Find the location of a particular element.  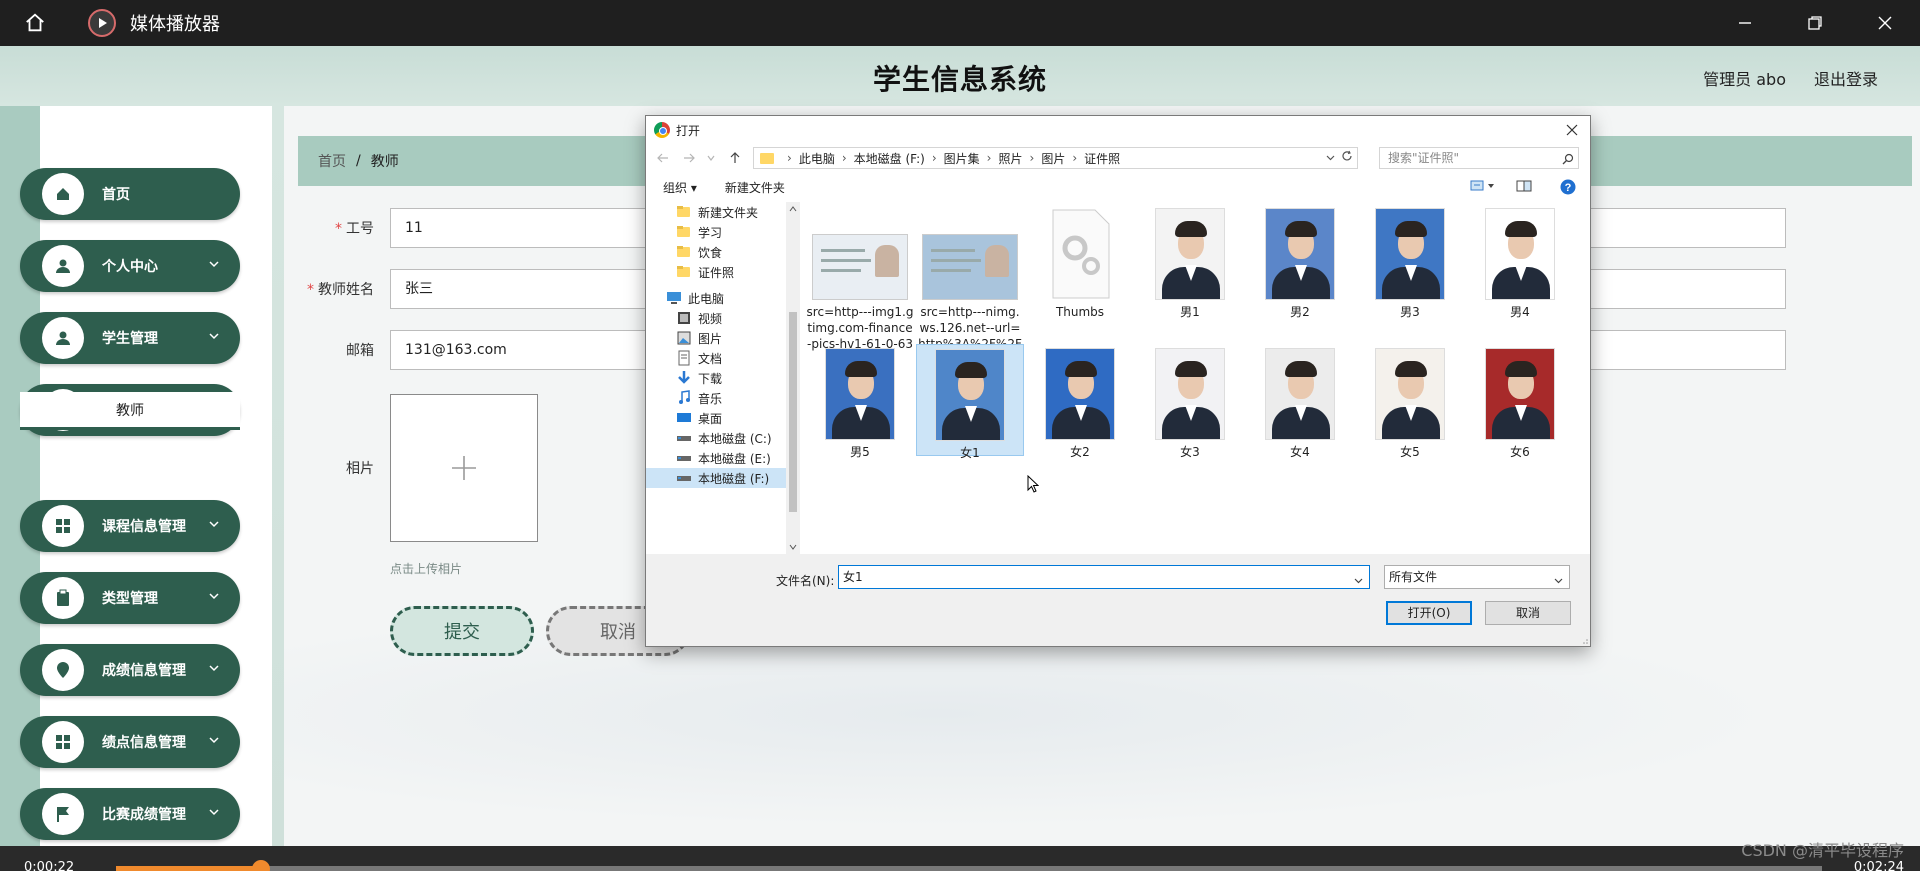

address-dropdown-icon is located at coordinates (1330, 158).